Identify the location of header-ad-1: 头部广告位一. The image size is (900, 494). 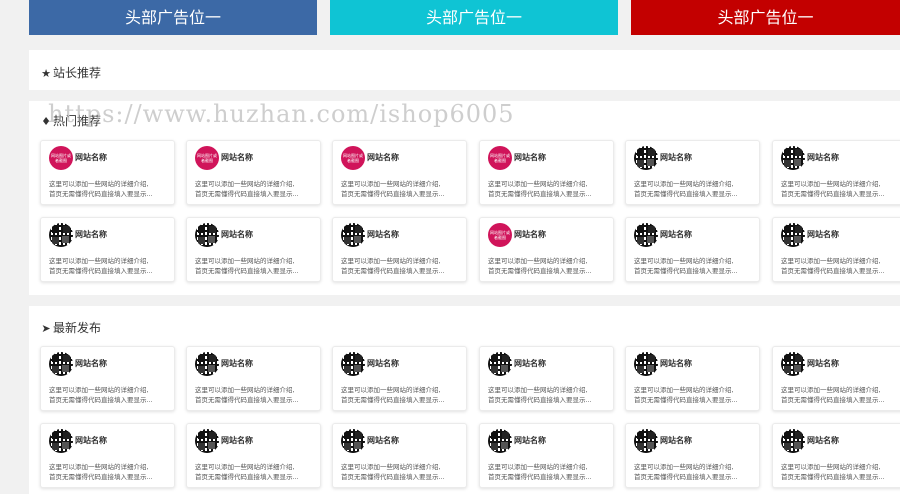
(173, 17).